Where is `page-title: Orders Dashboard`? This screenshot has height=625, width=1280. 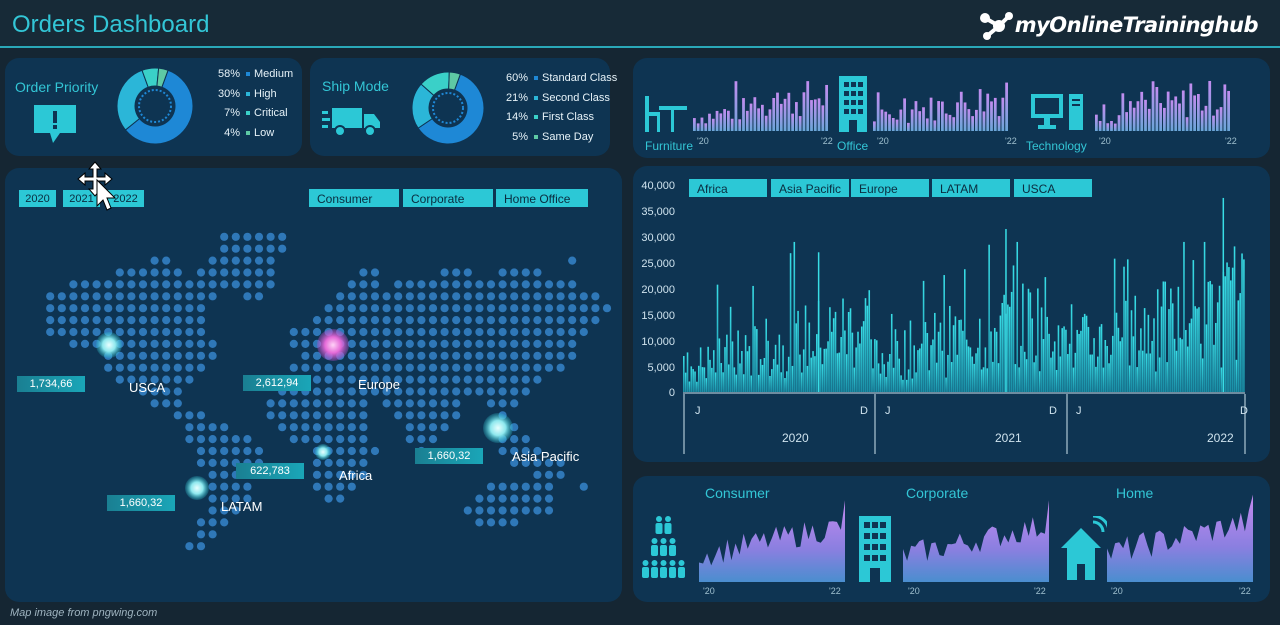 page-title: Orders Dashboard is located at coordinates (111, 24).